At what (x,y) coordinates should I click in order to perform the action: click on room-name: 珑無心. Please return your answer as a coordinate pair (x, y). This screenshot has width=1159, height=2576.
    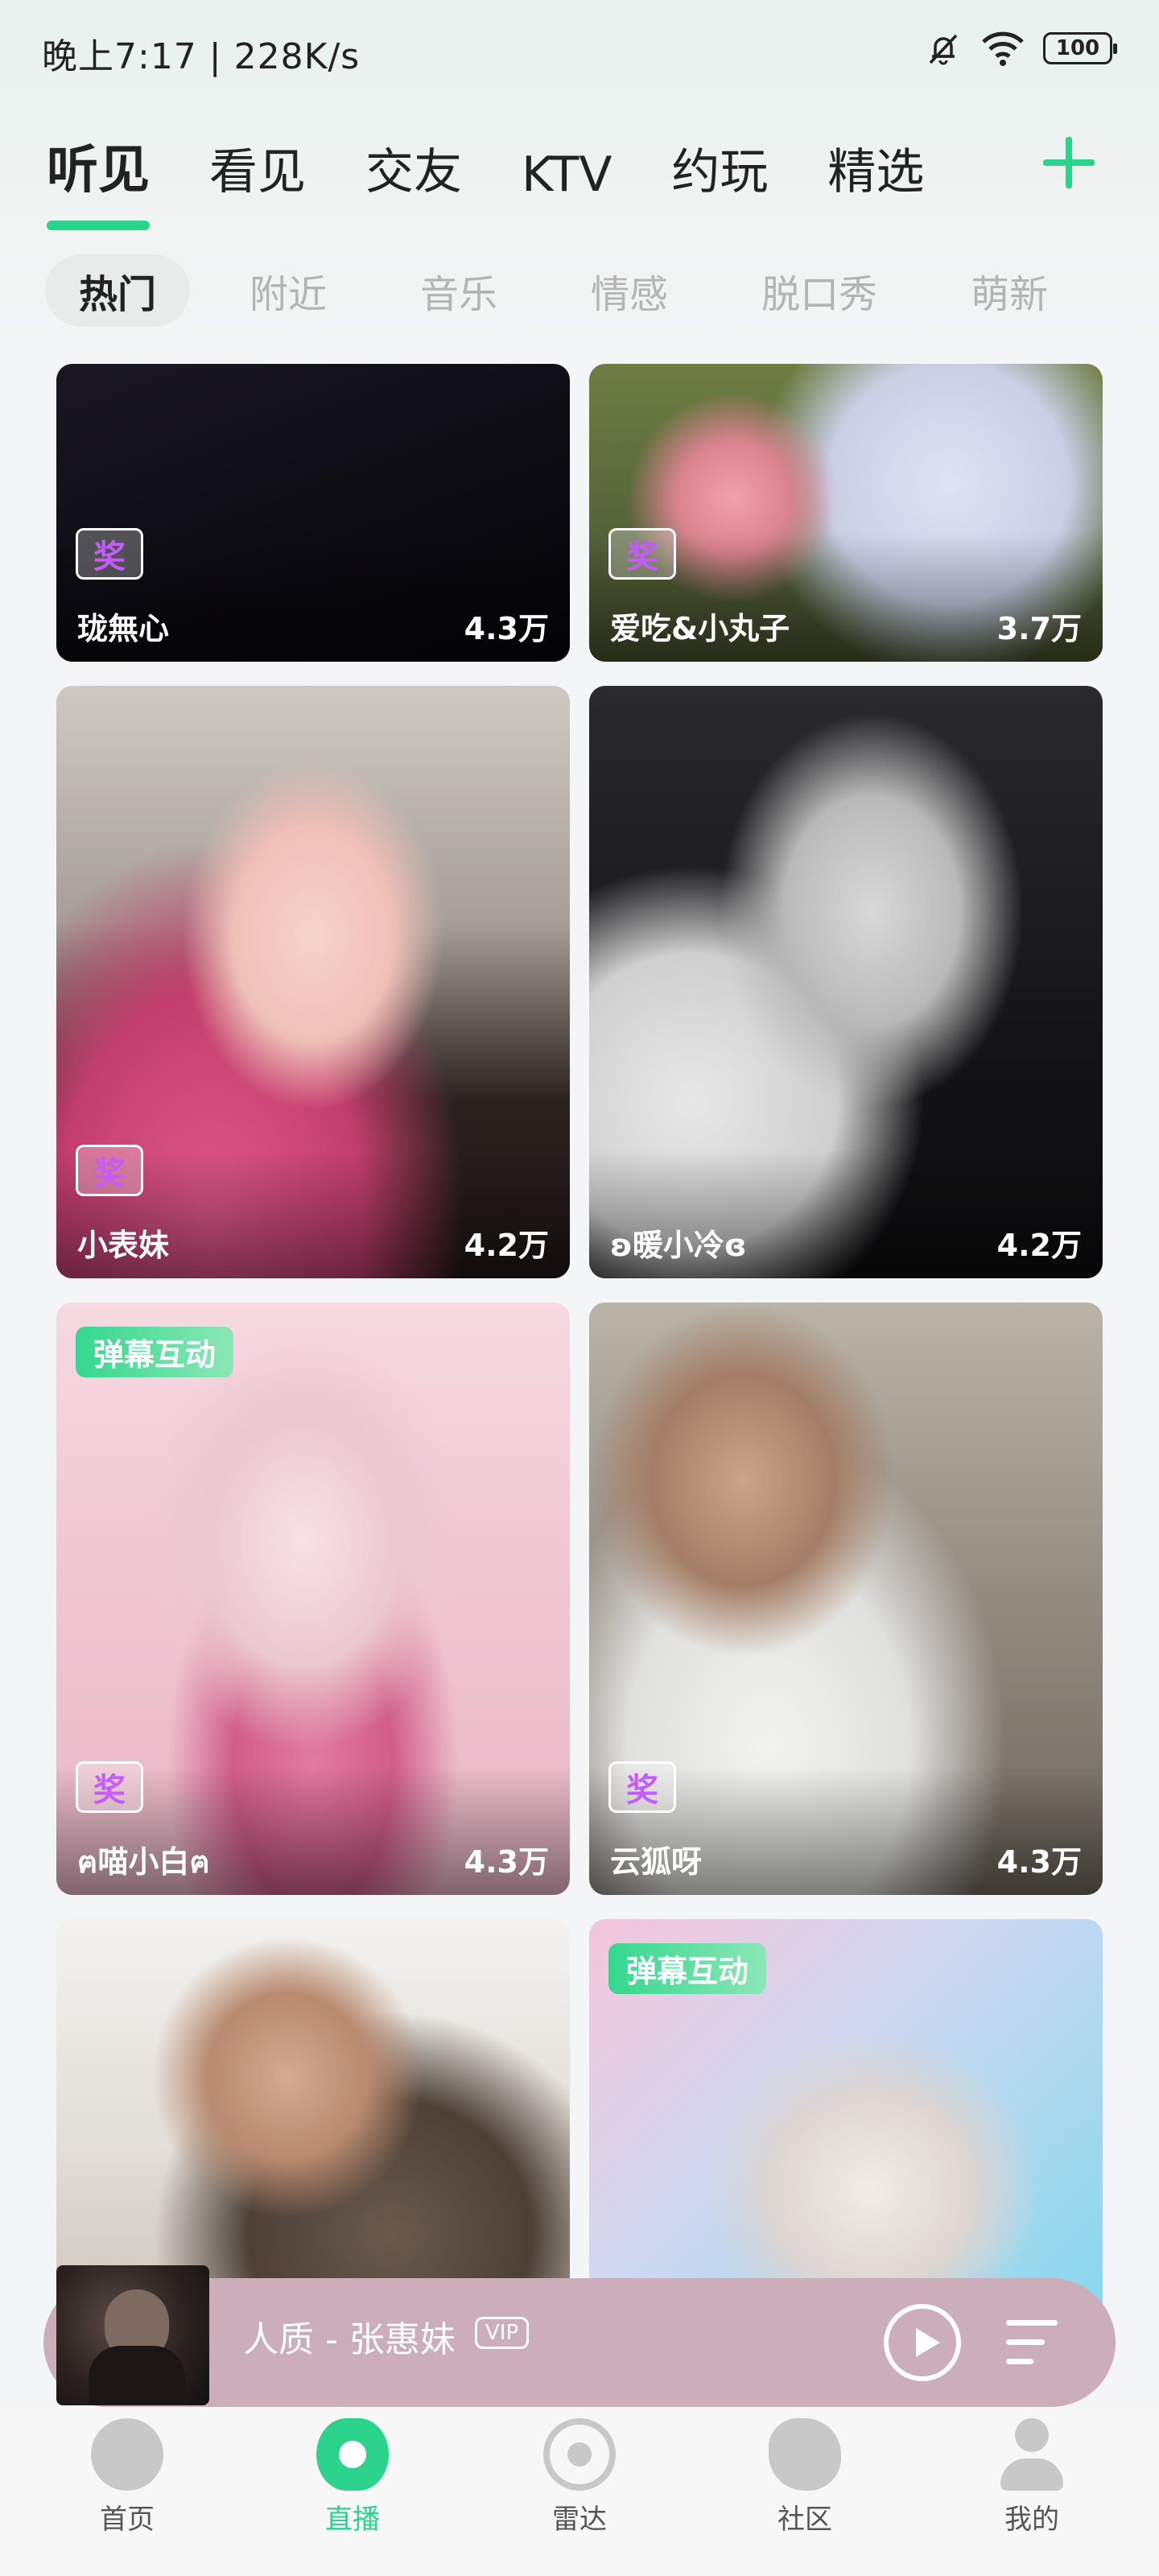
    Looking at the image, I should click on (123, 628).